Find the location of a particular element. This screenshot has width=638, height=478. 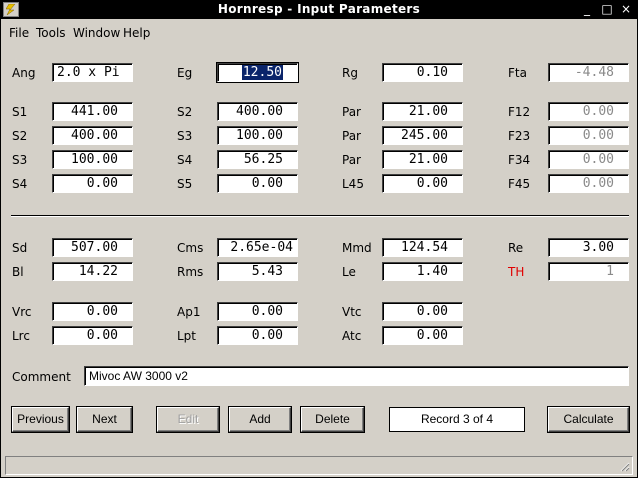

label-re: Re is located at coordinates (516, 248).